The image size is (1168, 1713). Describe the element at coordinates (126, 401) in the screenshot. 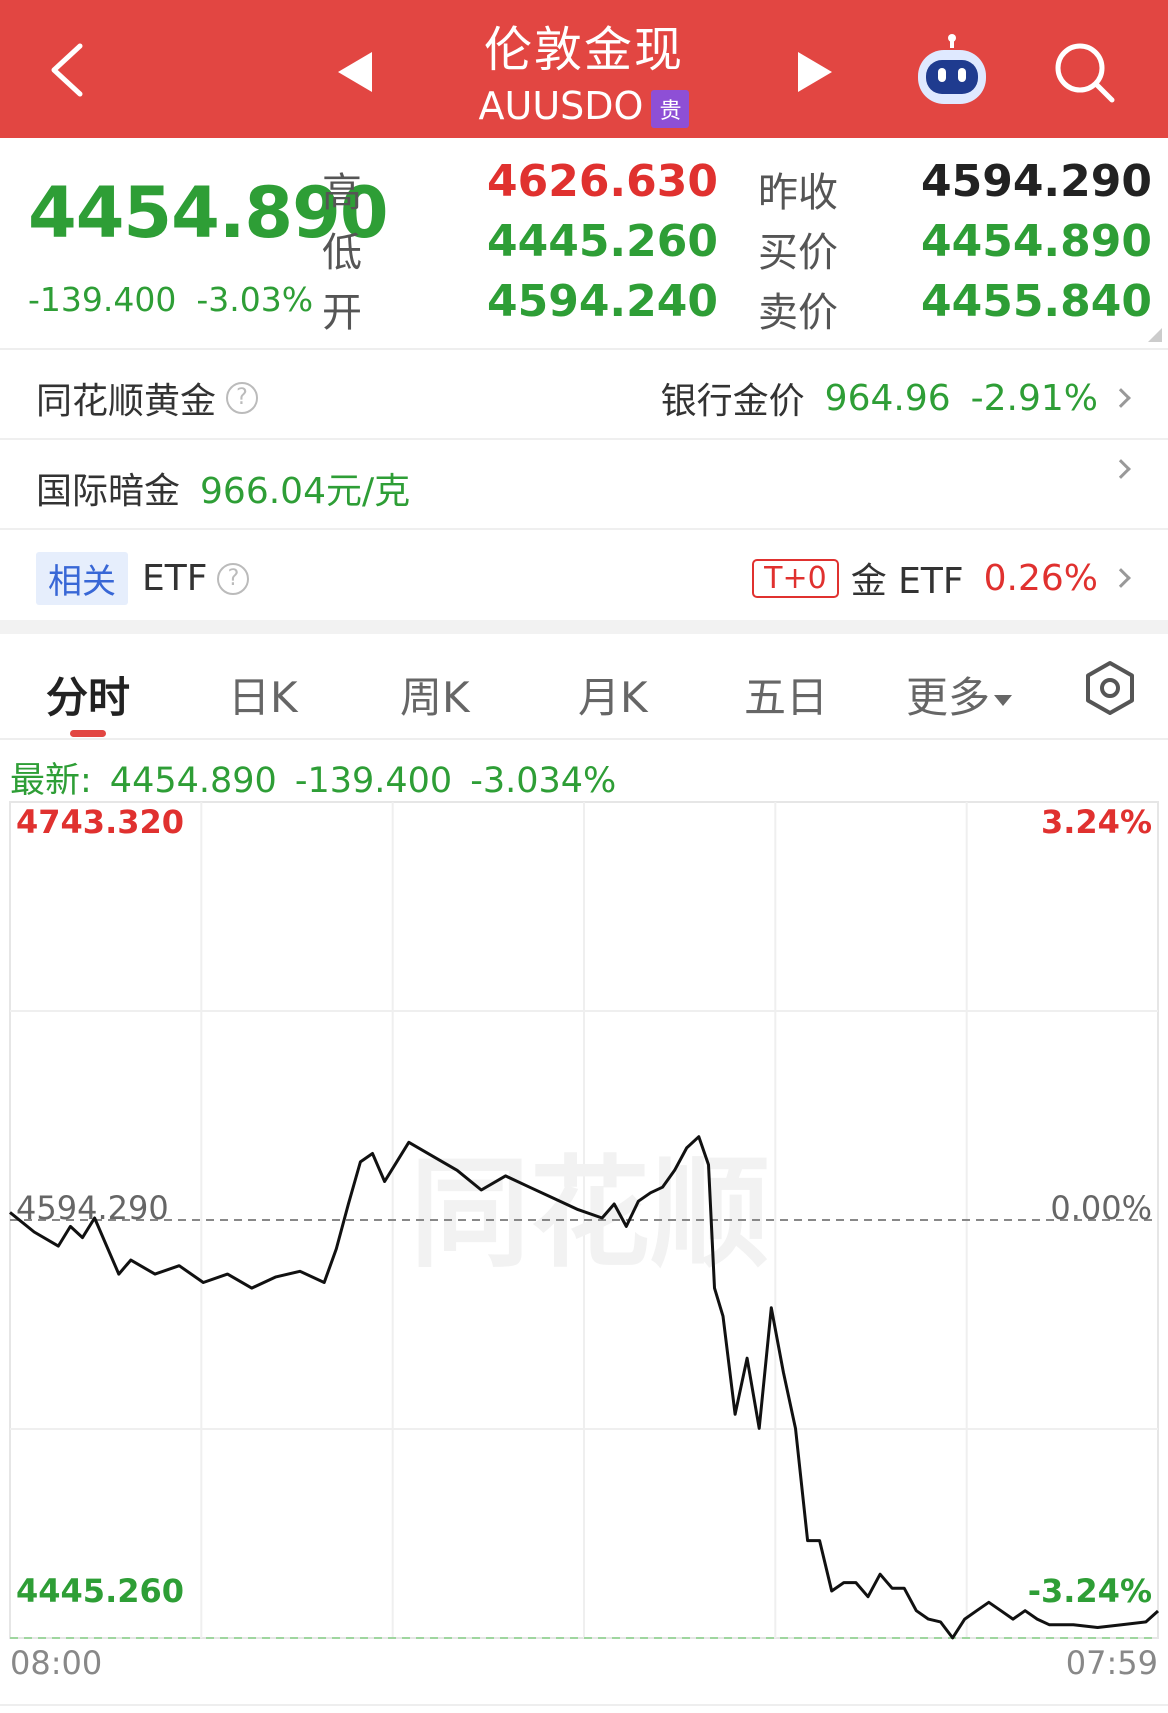

I see `ths-gold-label: 同花顺黄金` at that location.